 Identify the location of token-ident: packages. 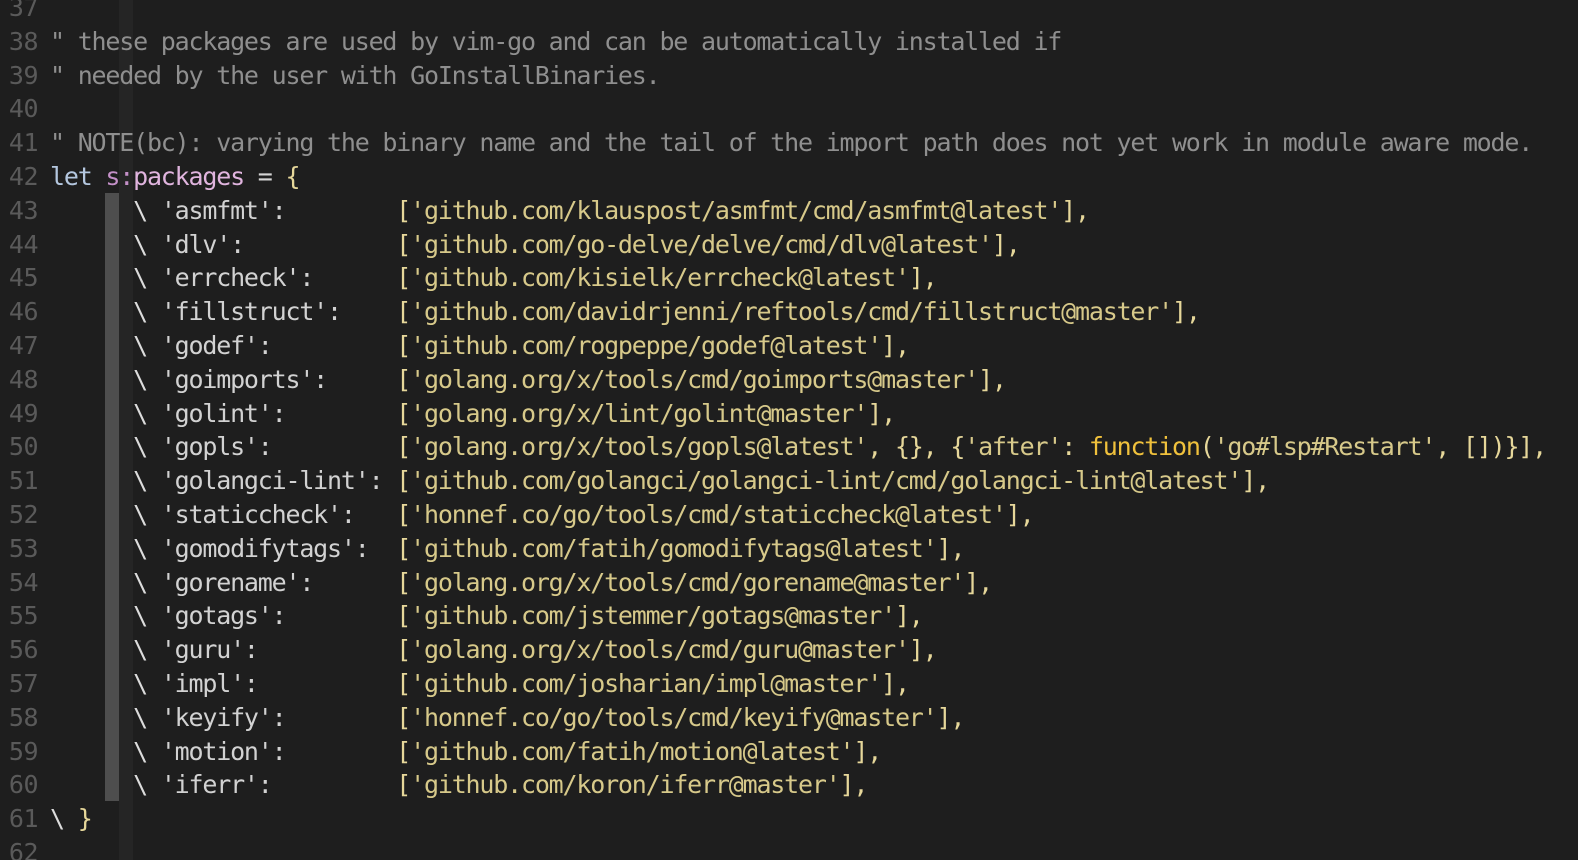
(189, 176).